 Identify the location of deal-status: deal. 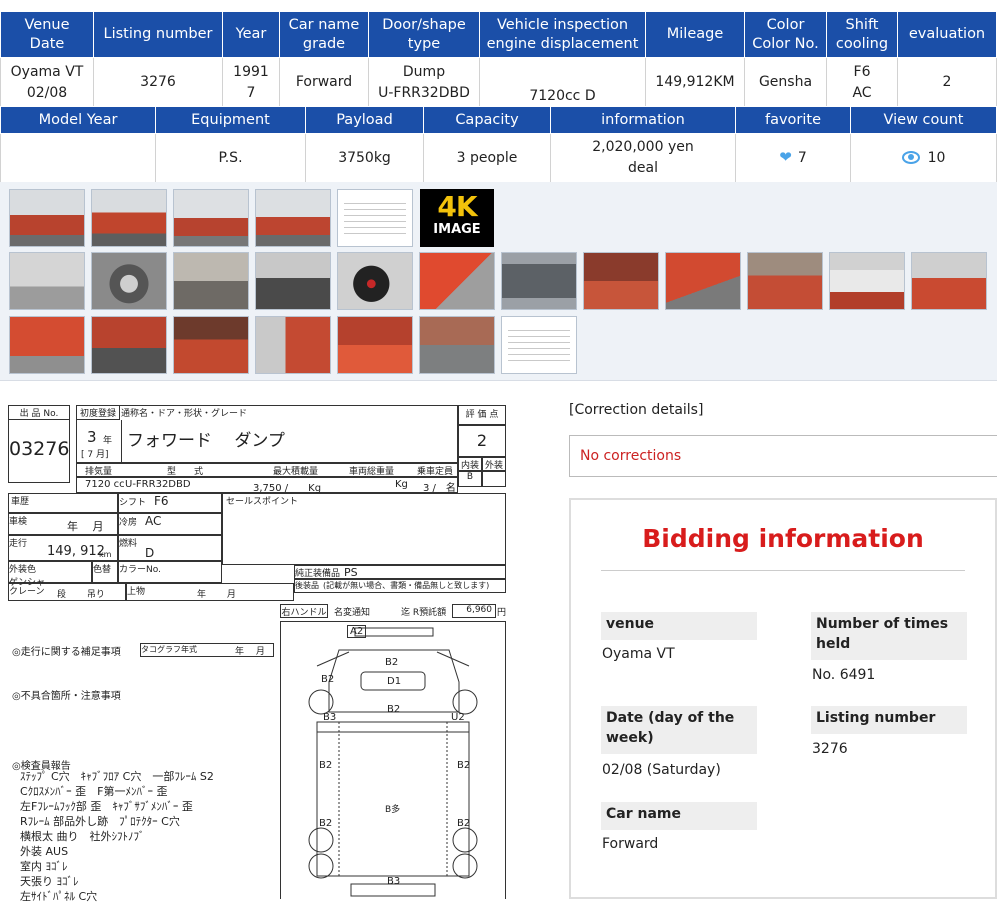
(643, 168).